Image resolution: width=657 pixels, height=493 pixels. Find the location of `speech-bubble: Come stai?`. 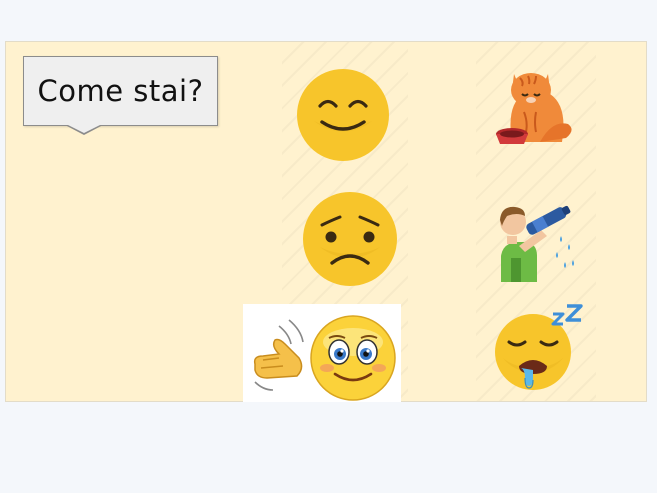

speech-bubble: Come stai? is located at coordinates (120, 91).